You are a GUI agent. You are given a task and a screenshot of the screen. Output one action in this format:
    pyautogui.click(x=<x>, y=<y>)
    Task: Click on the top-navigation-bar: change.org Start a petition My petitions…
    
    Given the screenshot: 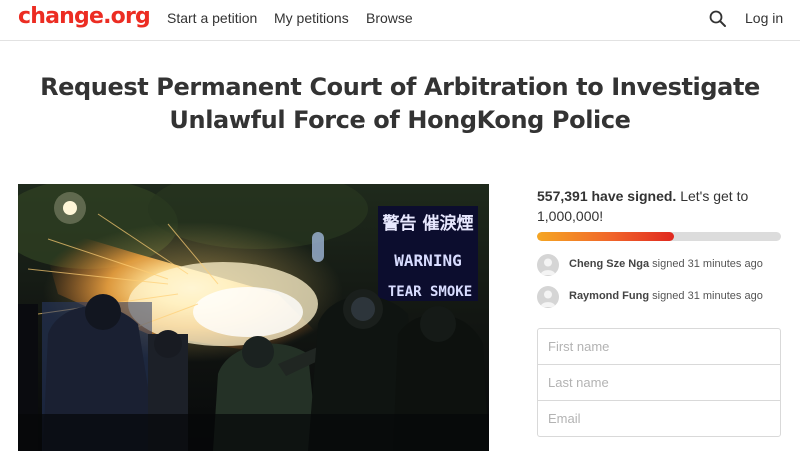 What is the action you would take?
    pyautogui.click(x=400, y=20)
    